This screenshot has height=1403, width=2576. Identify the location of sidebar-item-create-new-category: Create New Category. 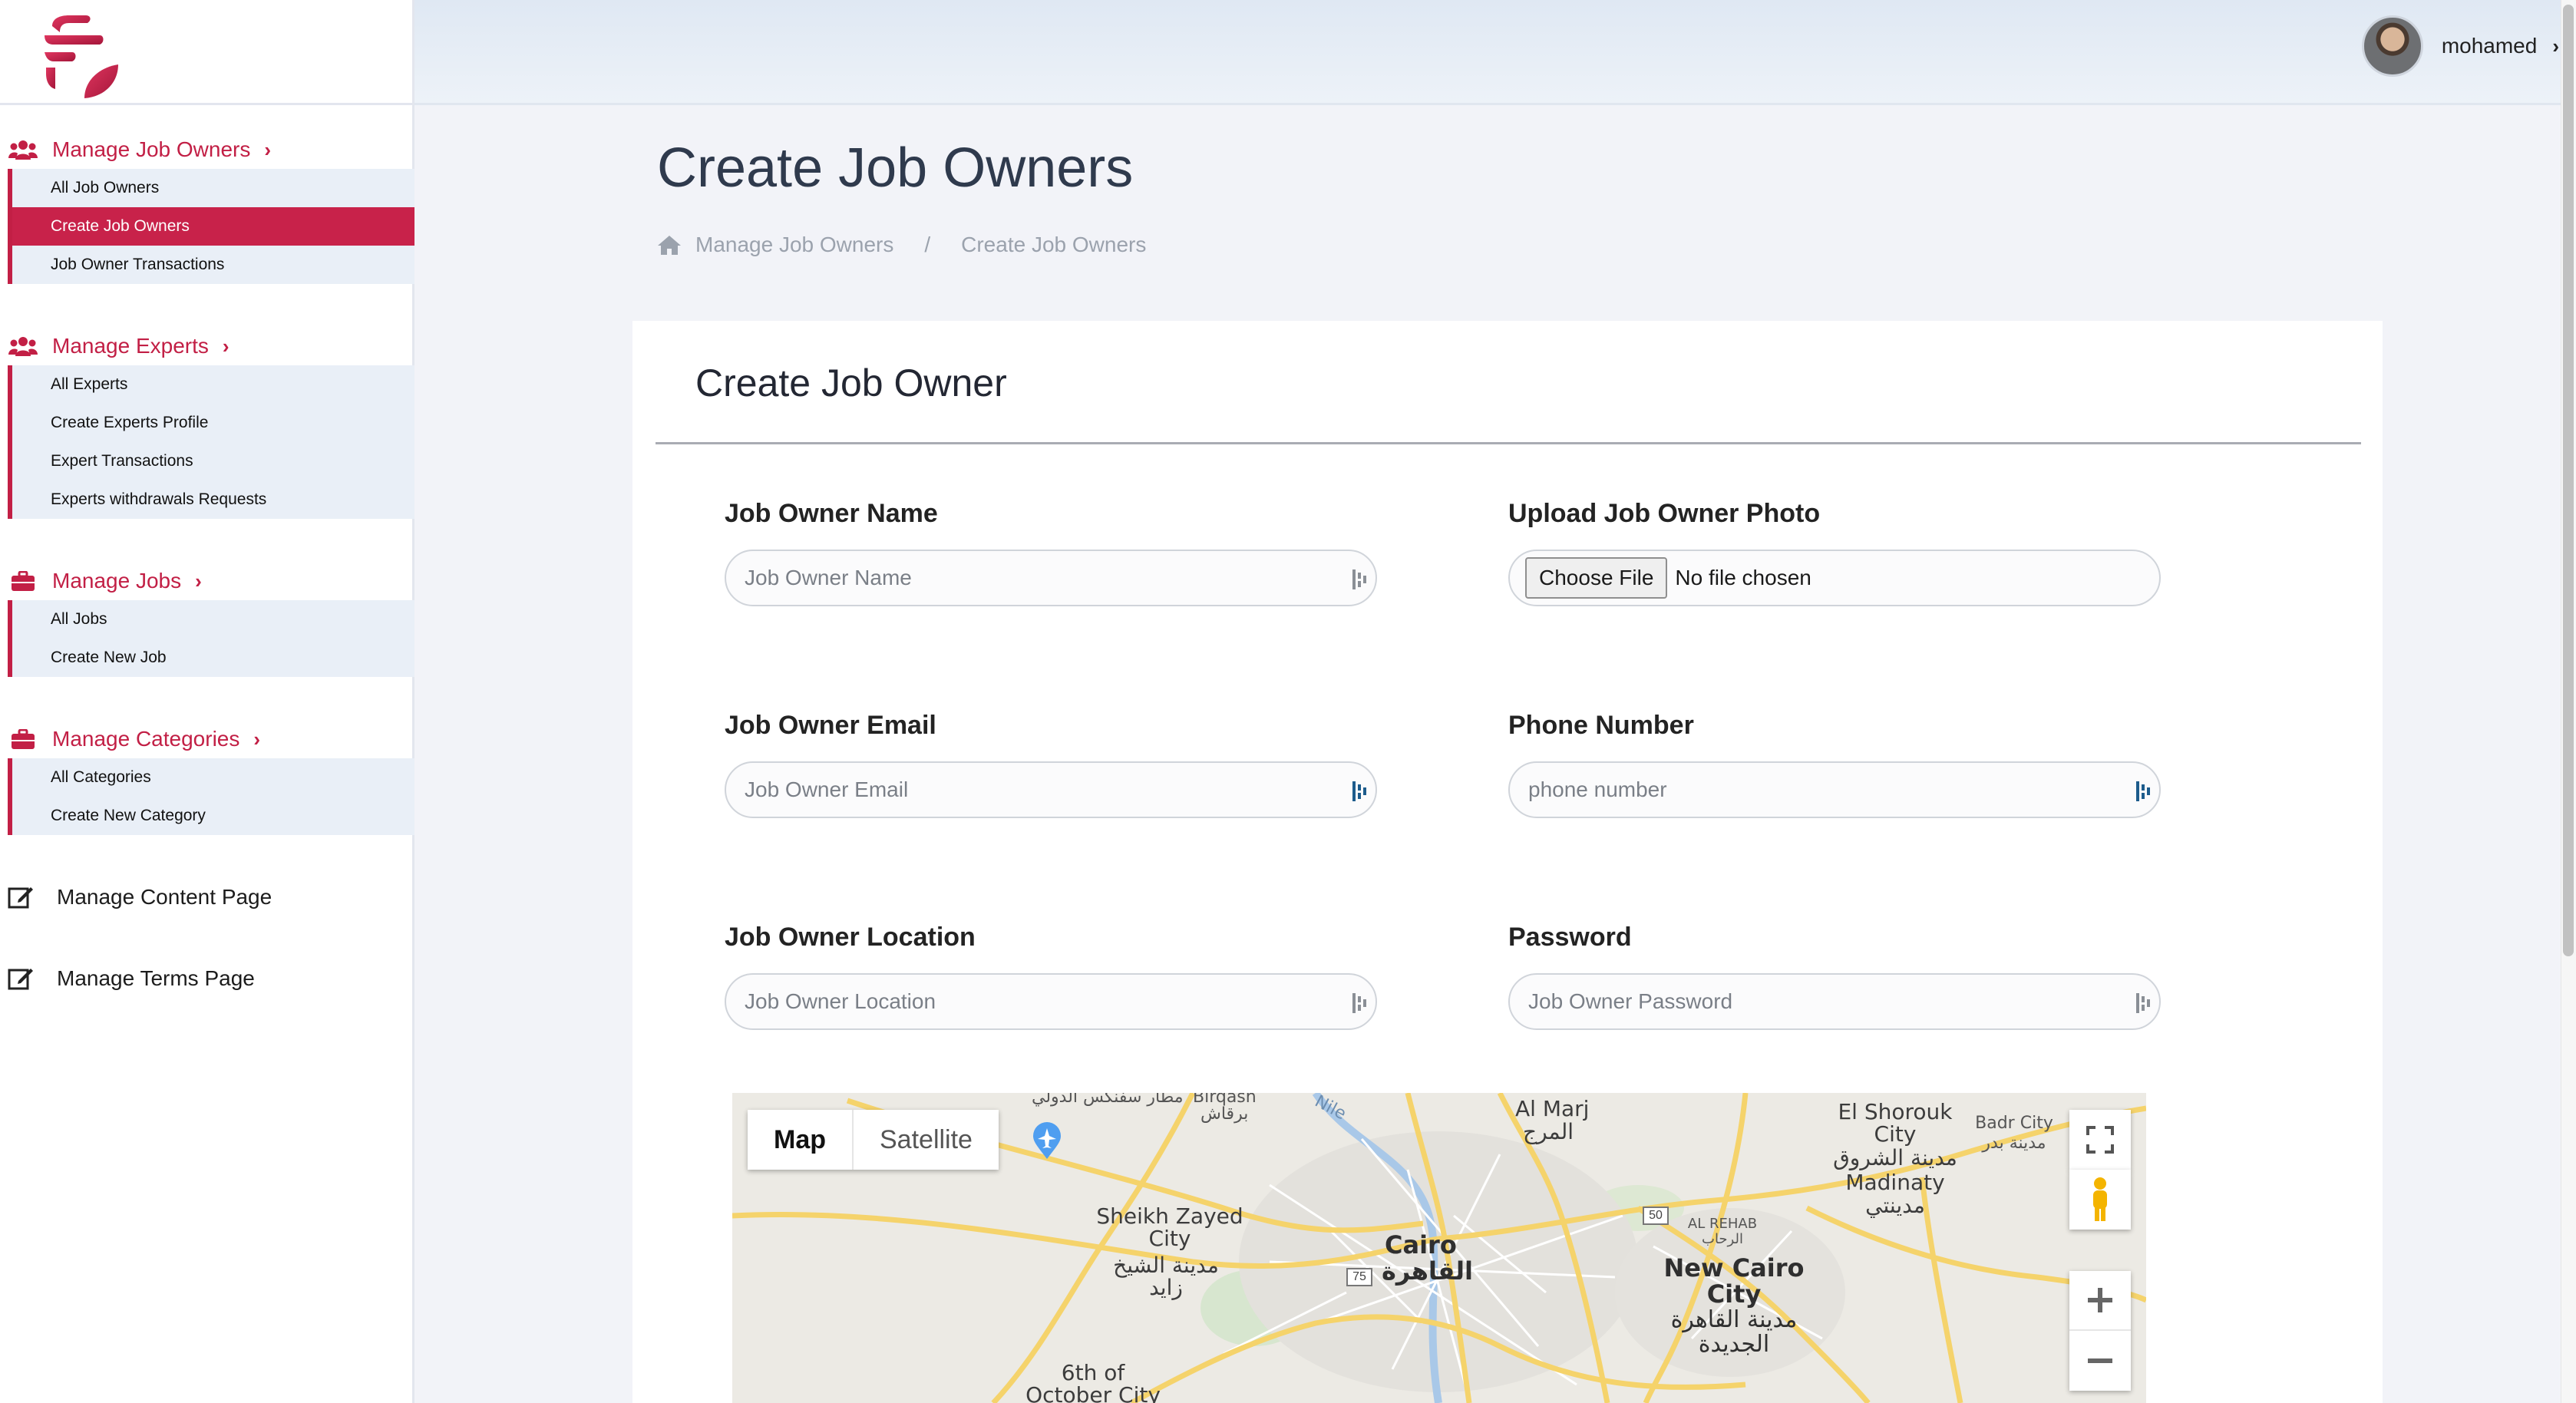
(213, 816).